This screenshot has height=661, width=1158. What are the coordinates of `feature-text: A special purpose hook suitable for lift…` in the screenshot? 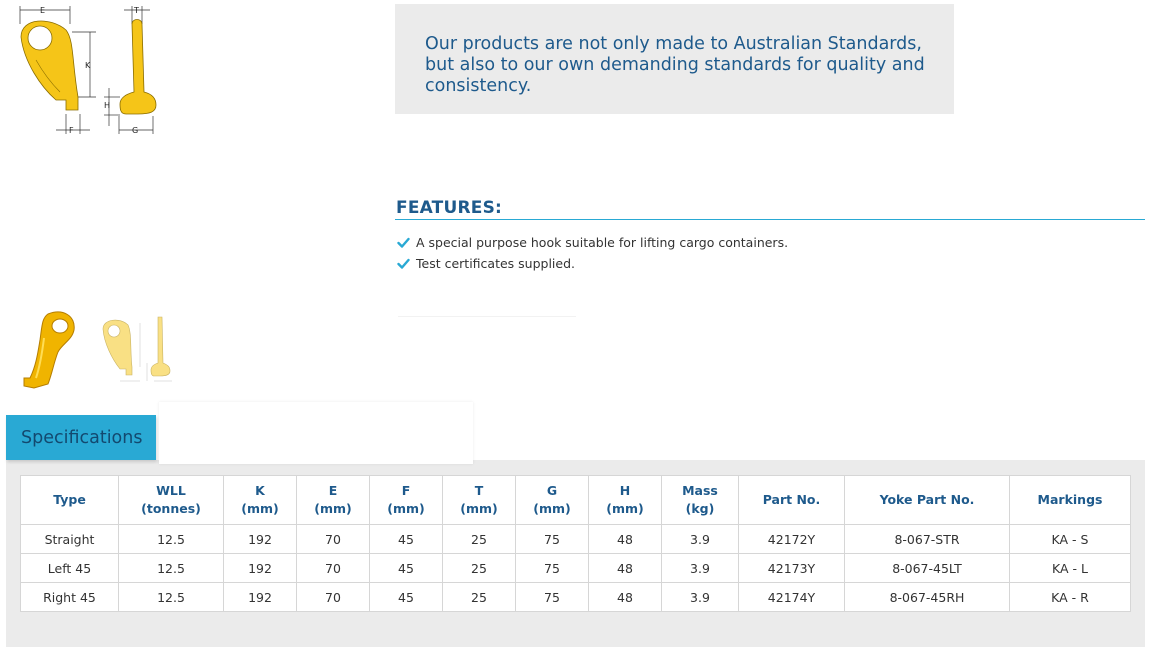 It's located at (602, 242).